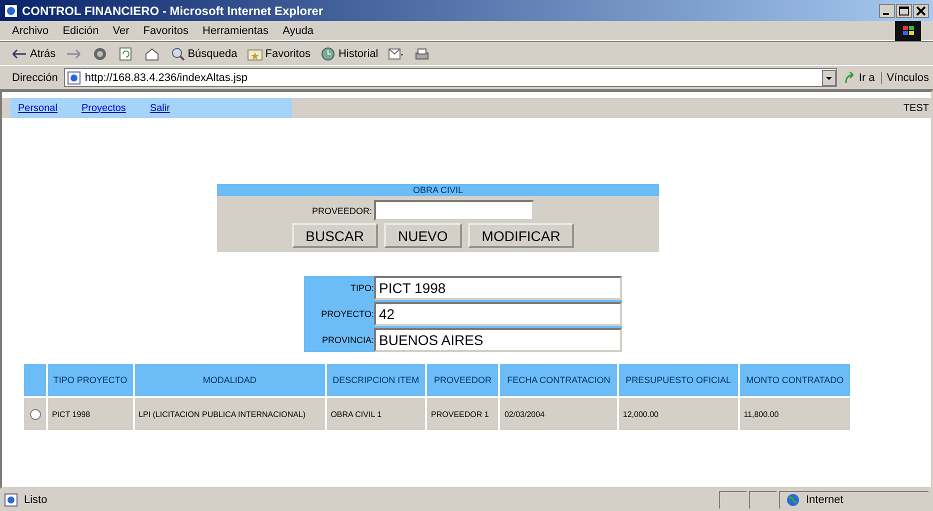  Describe the element at coordinates (396, 53) in the screenshot. I see `envelope-icon` at that location.